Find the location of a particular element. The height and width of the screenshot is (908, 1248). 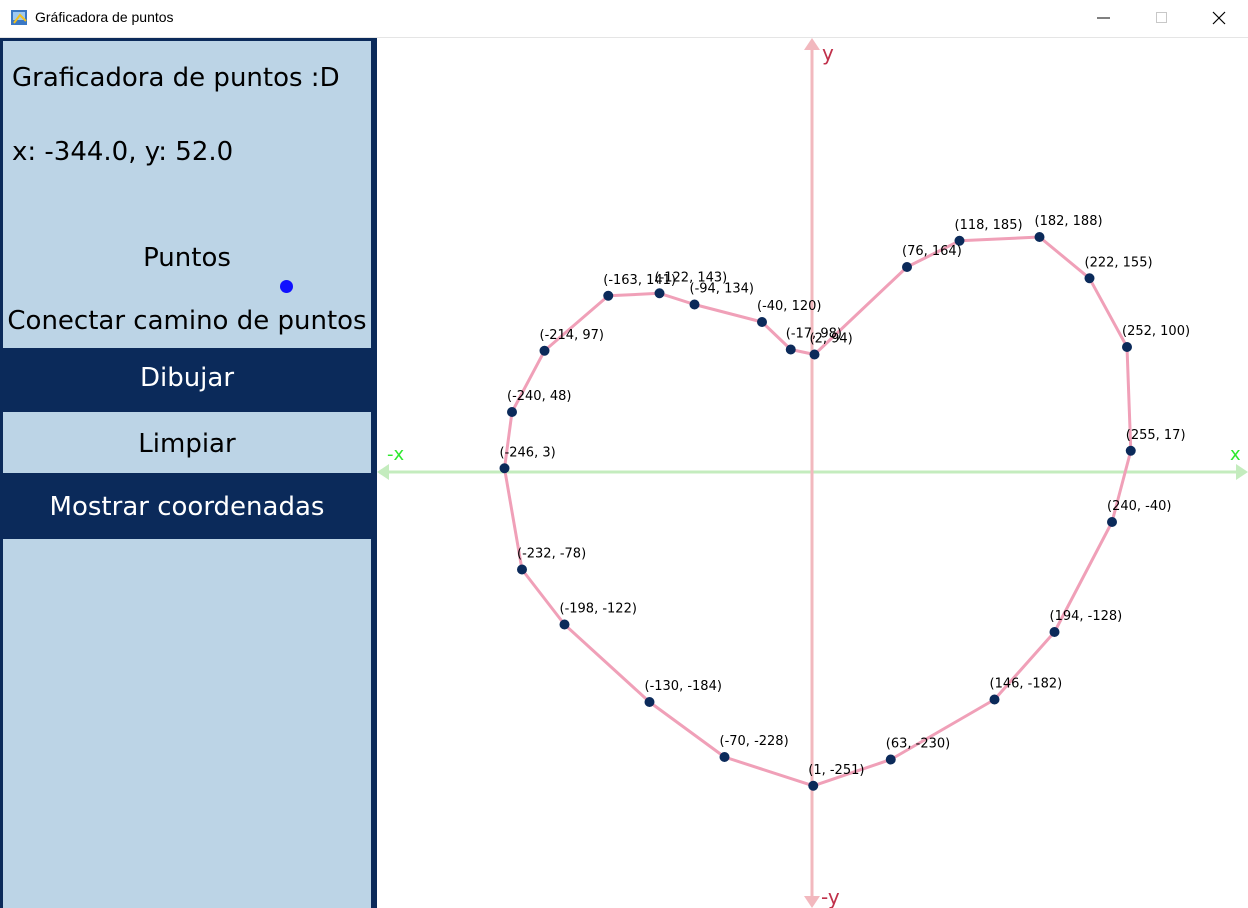

title-bar: Gráficadora de puntos is located at coordinates (624, 19).